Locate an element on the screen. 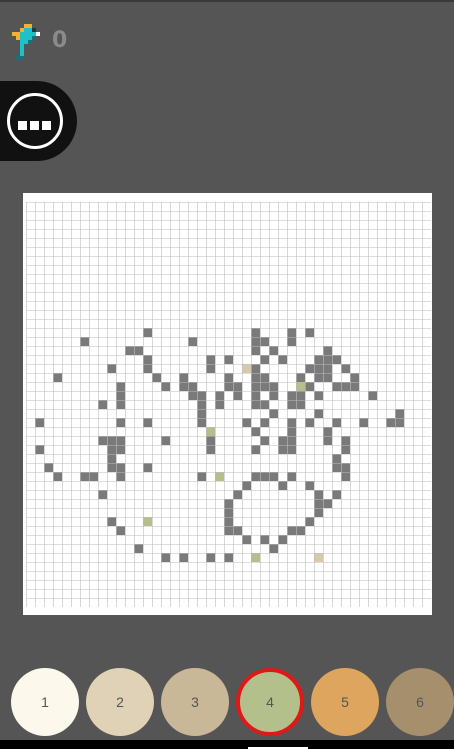  more-menu-button is located at coordinates (38, 121).